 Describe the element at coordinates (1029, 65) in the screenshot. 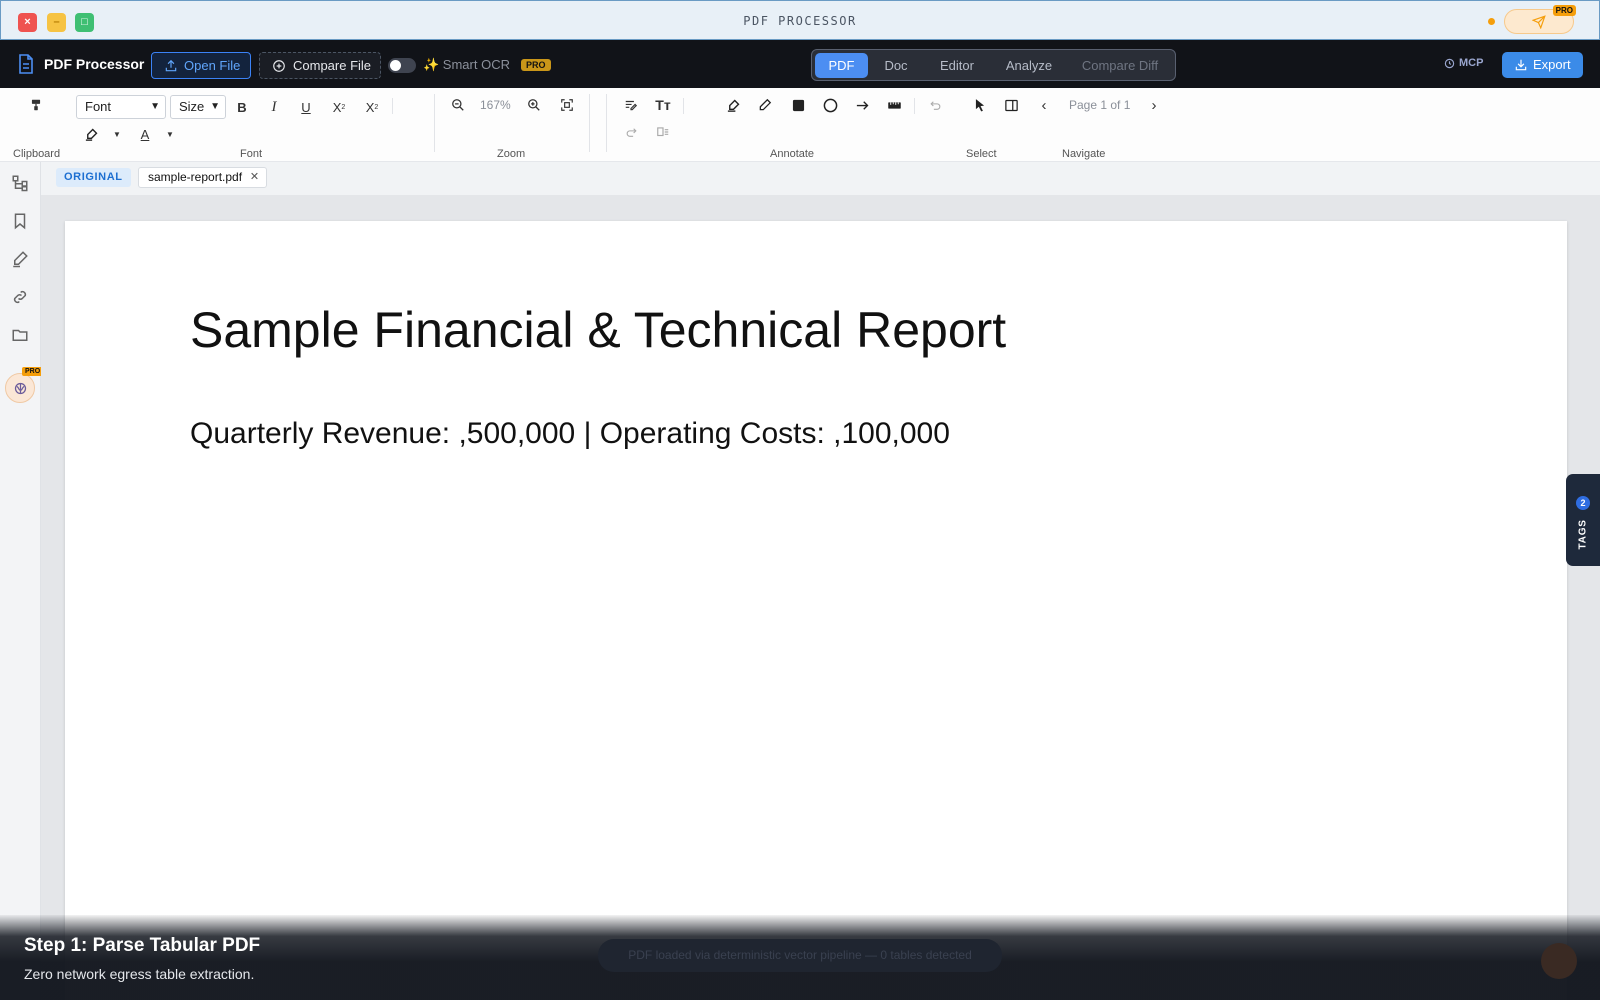

I see `mode-tab-analyze: Analyze` at that location.